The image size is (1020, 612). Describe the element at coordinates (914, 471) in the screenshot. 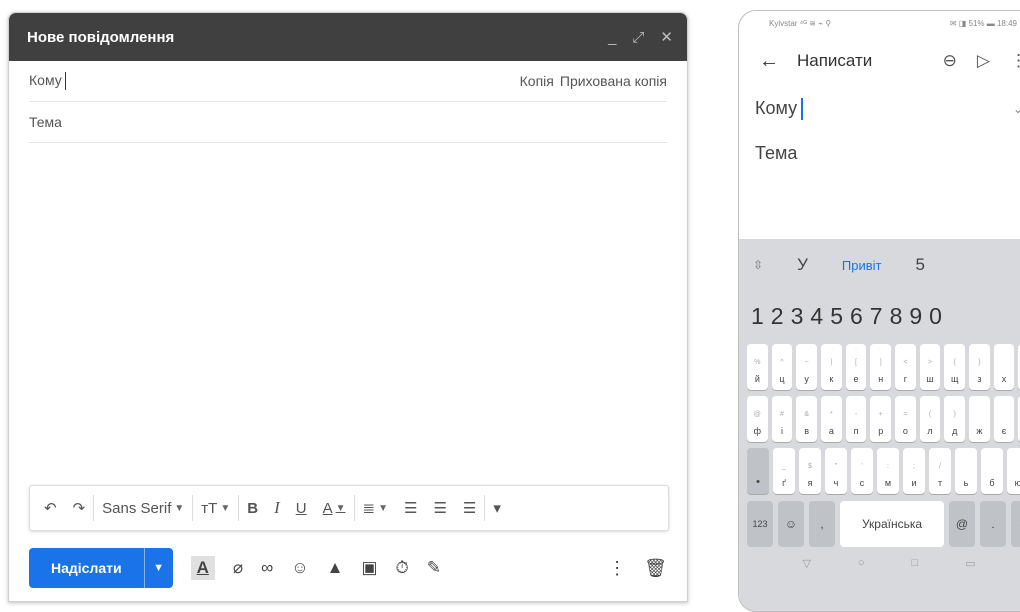

I see `key: ; и` at that location.